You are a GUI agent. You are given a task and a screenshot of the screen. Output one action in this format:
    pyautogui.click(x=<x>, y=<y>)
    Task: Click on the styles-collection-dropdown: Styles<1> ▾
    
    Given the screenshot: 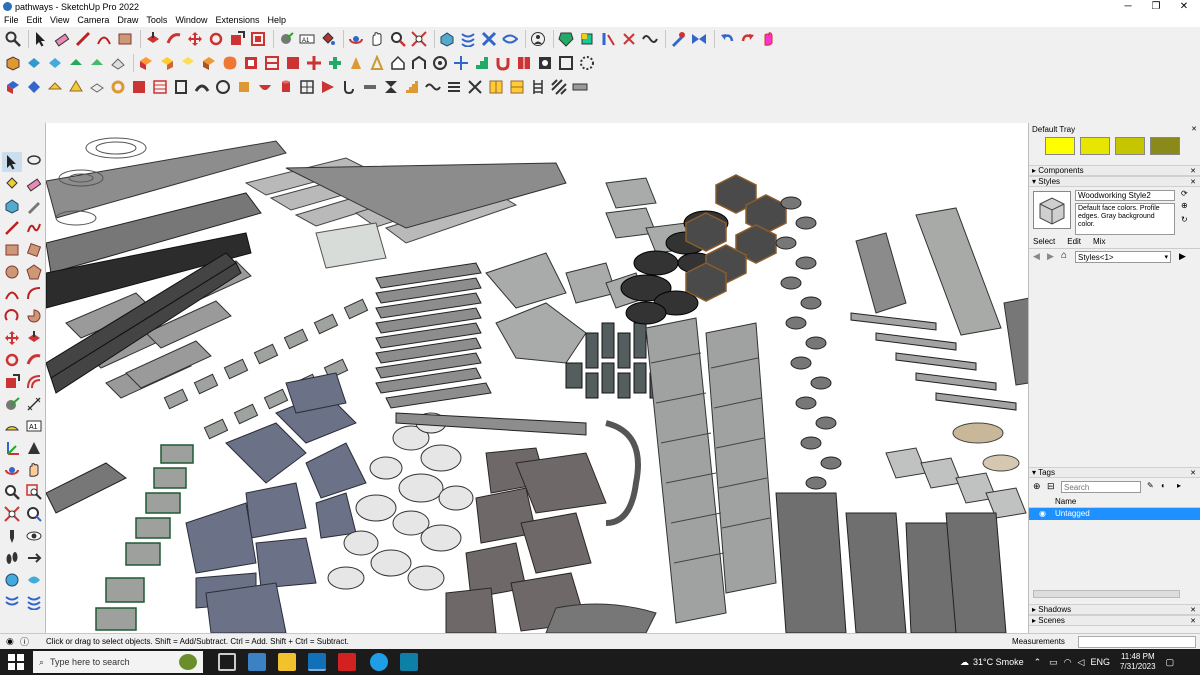 What is the action you would take?
    pyautogui.click(x=1123, y=257)
    